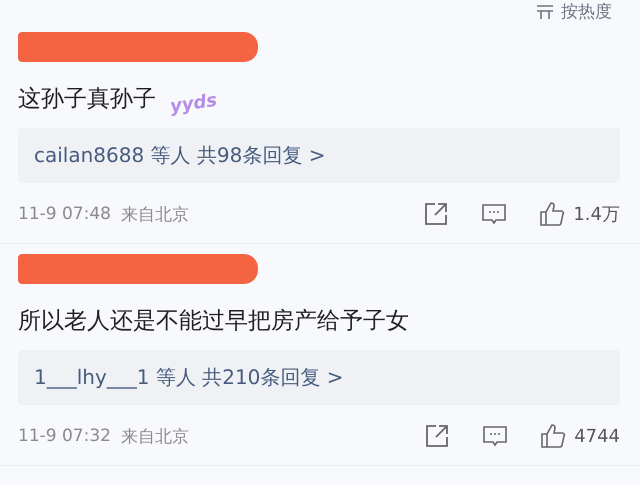  I want to click on sticker-text: yyds, so click(193, 104).